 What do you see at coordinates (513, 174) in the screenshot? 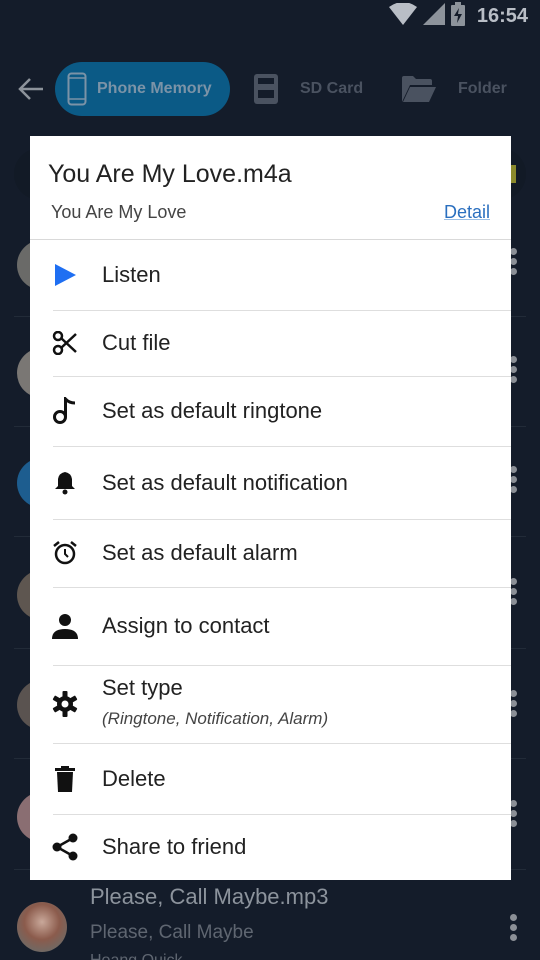
I see `search-accent` at bounding box center [513, 174].